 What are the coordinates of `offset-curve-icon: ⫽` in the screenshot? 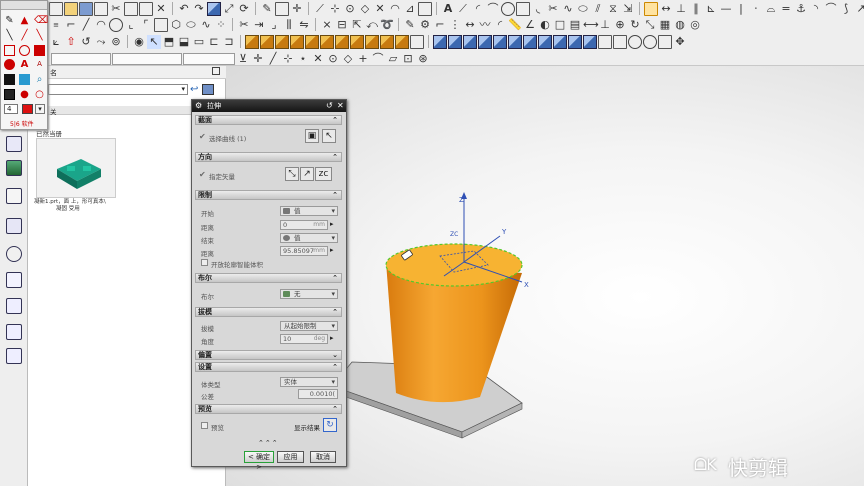 It's located at (598, 9).